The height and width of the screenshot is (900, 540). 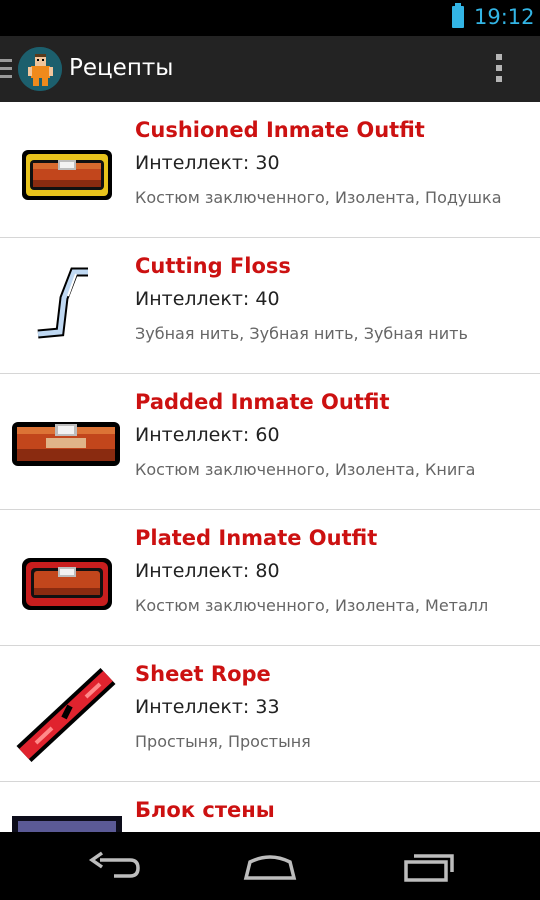 I want to click on plated-outfit-icon, so click(x=67, y=580).